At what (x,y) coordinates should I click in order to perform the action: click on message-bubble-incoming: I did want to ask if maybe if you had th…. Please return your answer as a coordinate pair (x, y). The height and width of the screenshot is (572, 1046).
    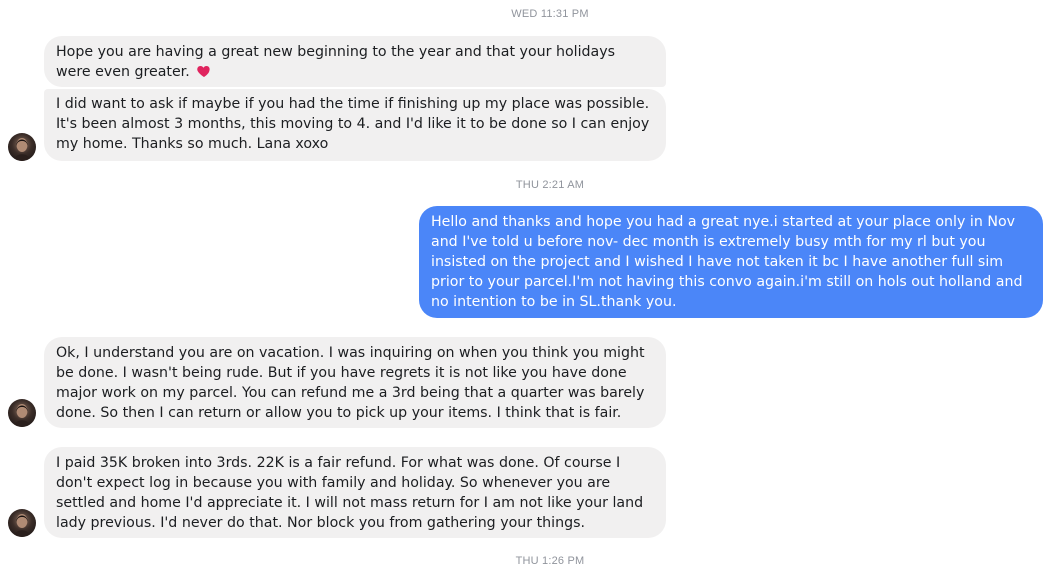
    Looking at the image, I should click on (355, 125).